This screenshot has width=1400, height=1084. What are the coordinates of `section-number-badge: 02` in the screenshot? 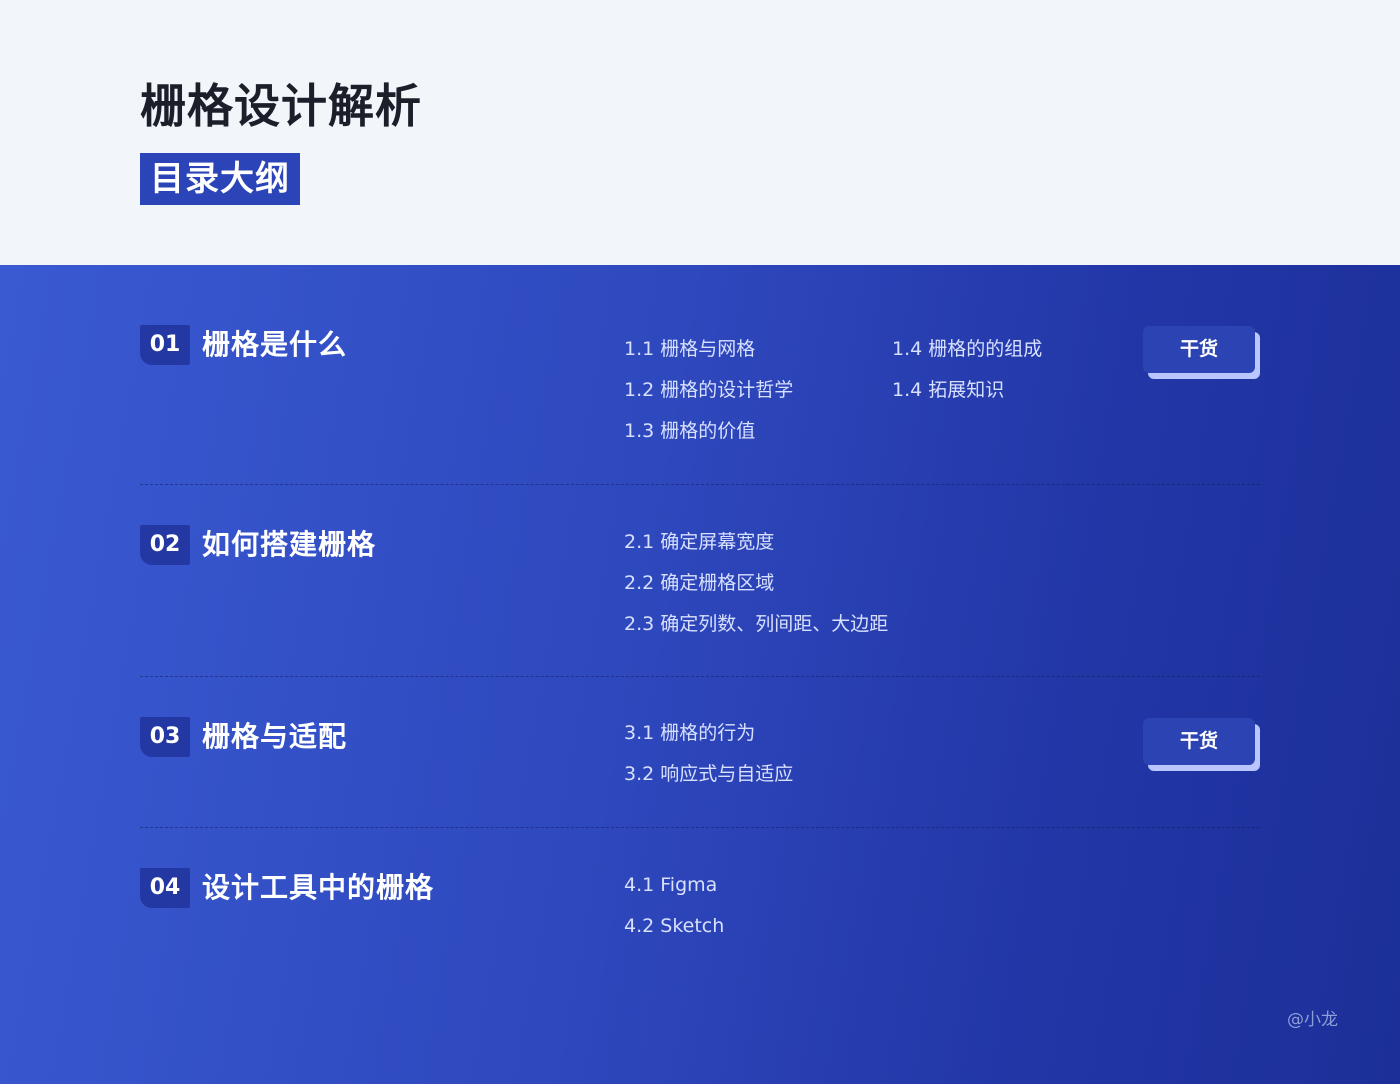 It's located at (165, 545).